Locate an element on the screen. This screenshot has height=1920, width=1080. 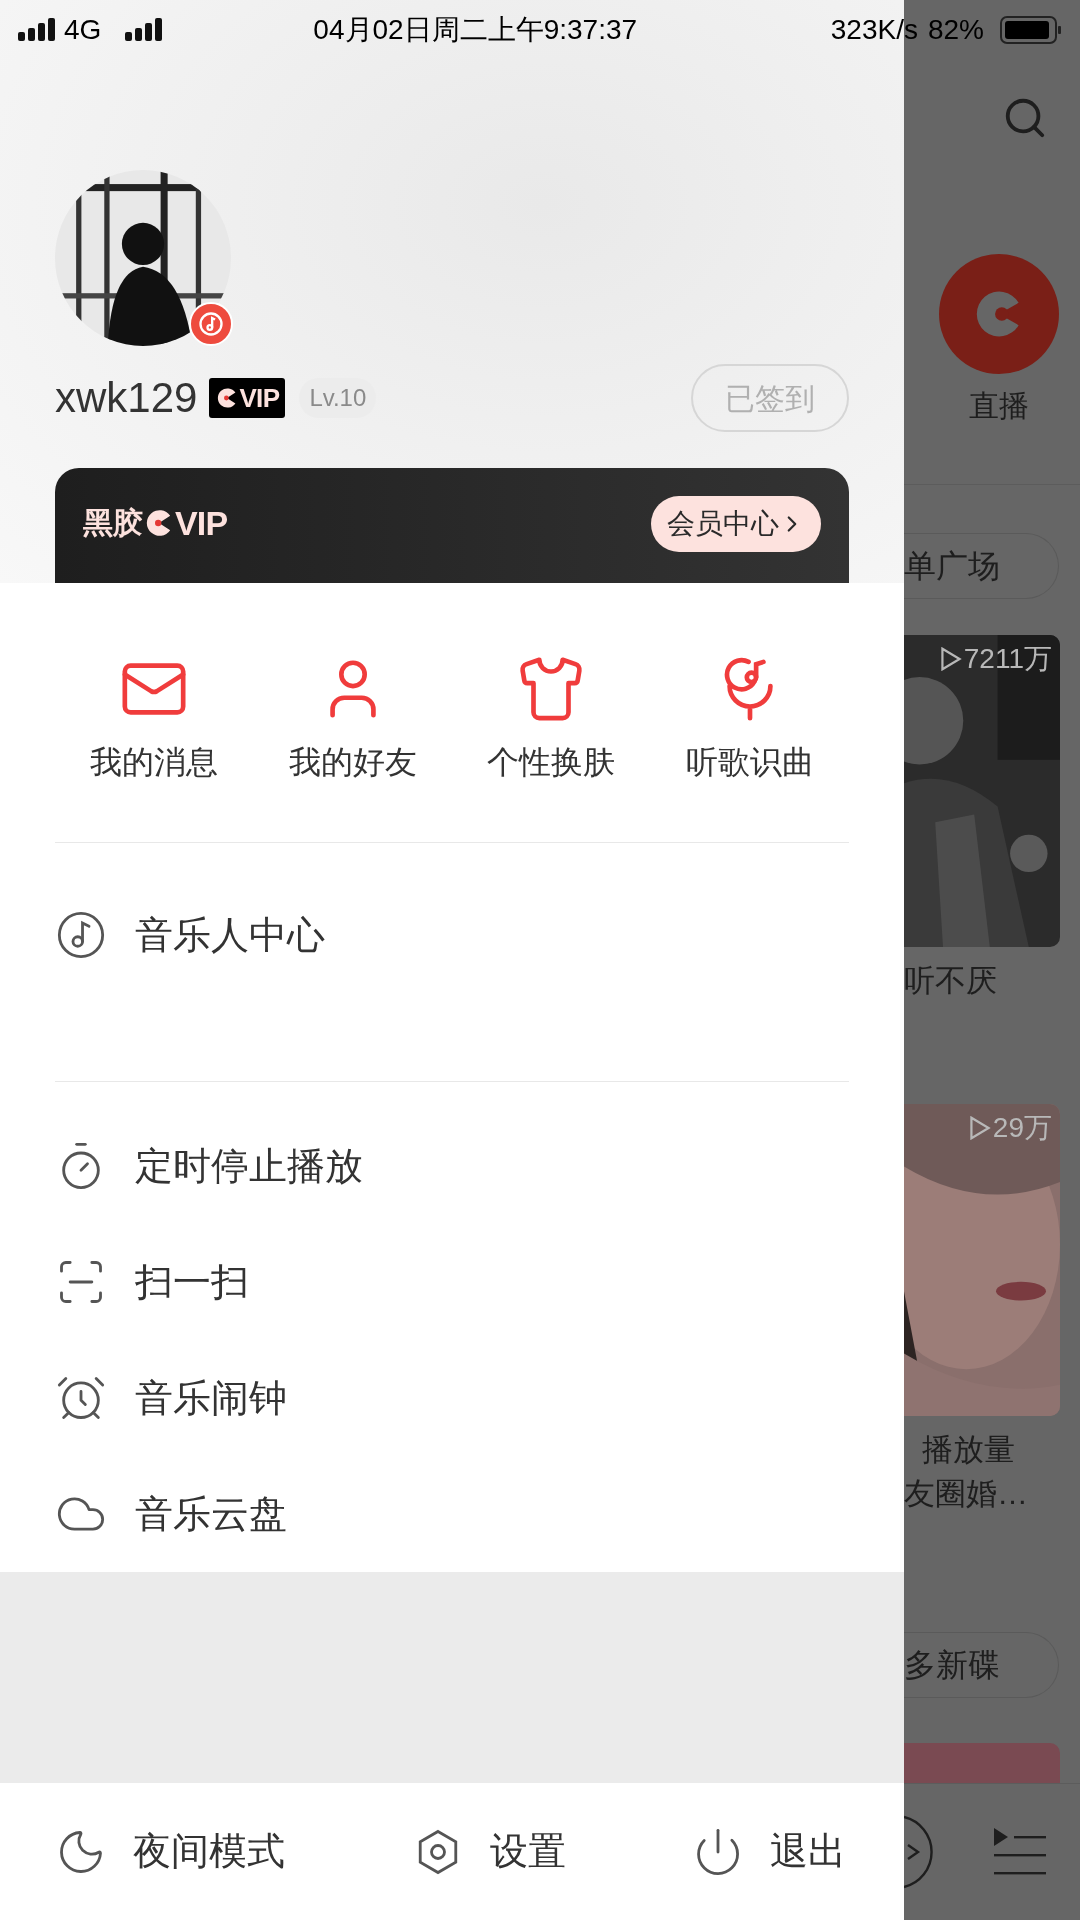
vip-brand: 黑胶 is located at coordinates (113, 523).